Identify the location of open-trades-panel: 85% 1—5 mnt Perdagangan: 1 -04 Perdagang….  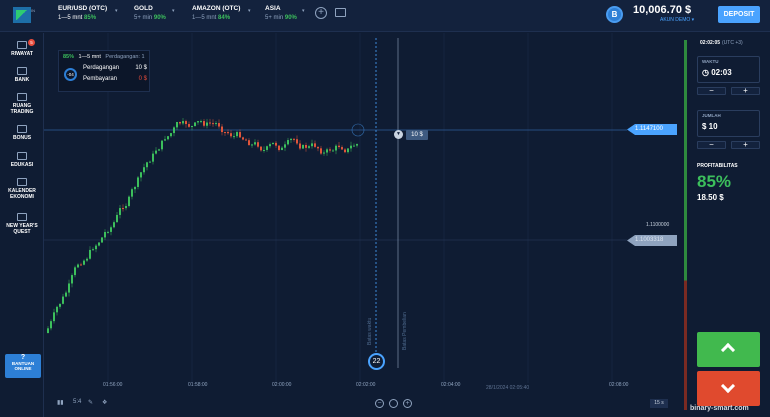
(104, 71).